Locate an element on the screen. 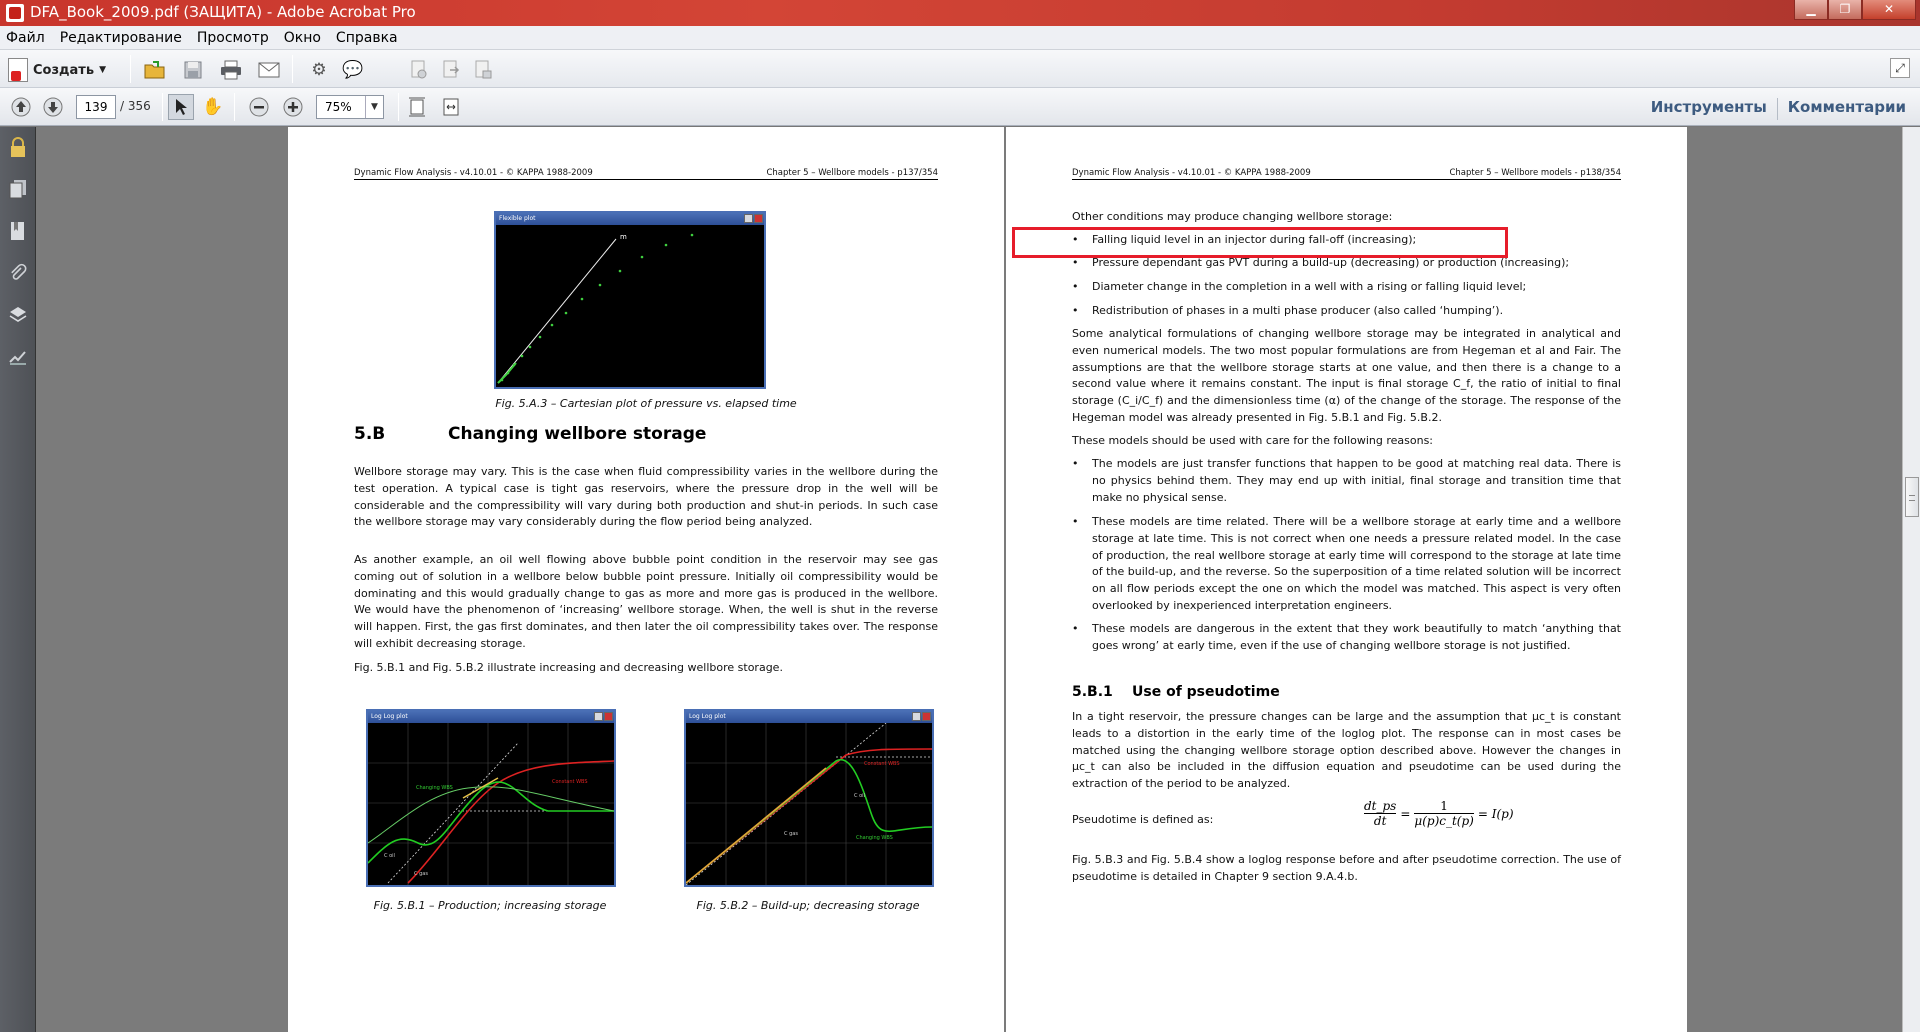 Image resolution: width=1920 pixels, height=1032 pixels. plot-marker-label: m is located at coordinates (623, 237).